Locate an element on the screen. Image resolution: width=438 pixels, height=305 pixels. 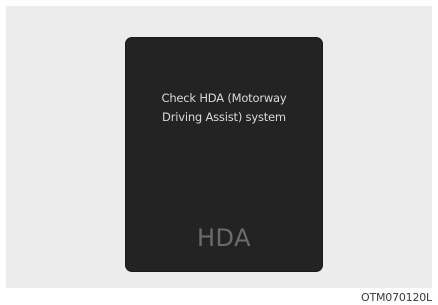
figure-code: OTM070120L is located at coordinates (396, 297).